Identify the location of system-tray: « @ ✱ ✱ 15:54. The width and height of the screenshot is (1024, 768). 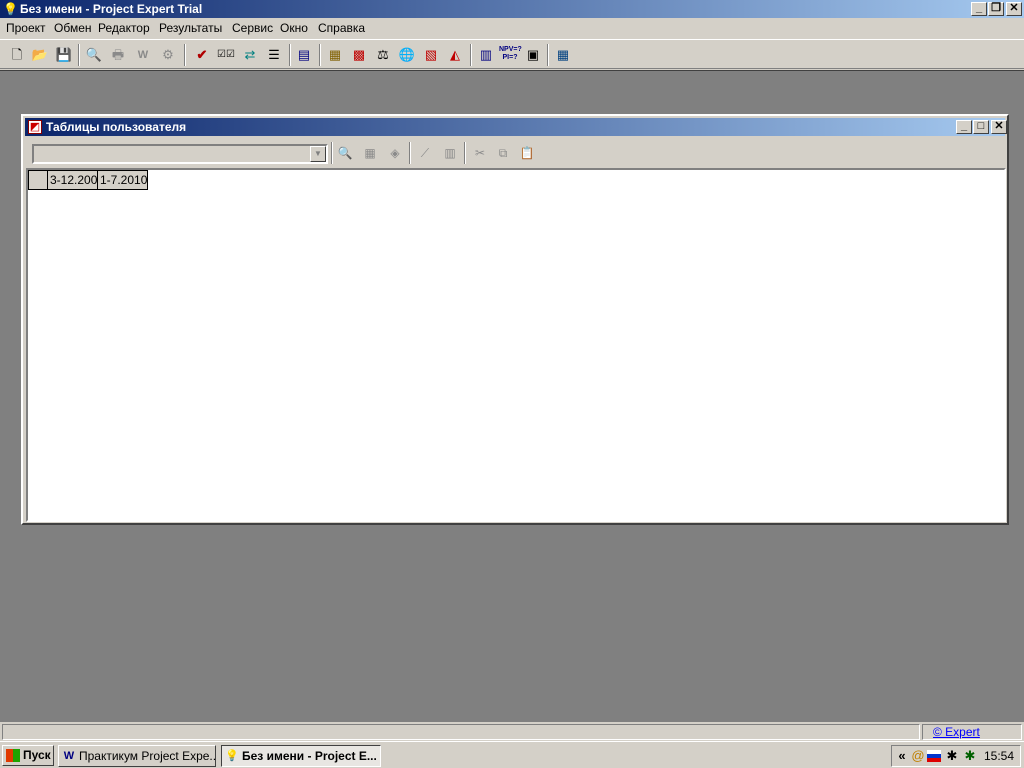
(956, 756).